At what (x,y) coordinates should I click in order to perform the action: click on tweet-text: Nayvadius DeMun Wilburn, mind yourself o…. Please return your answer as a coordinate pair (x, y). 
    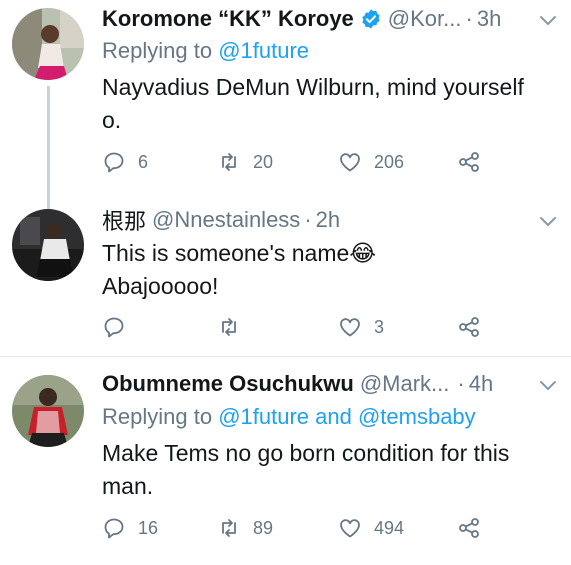
    Looking at the image, I should click on (327, 104).